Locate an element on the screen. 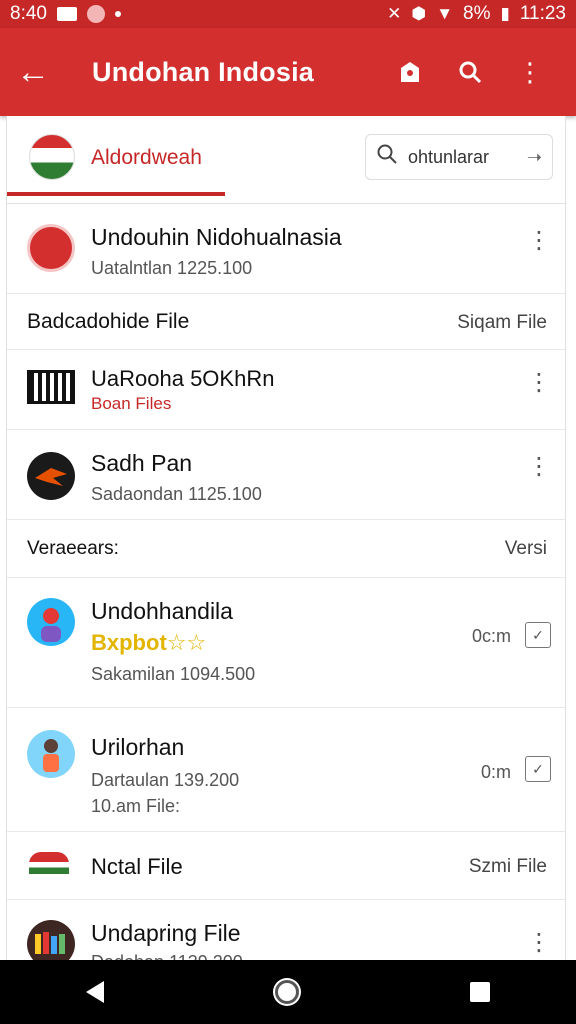 The width and height of the screenshot is (576, 1024). file-grid-icon is located at coordinates (51, 387).